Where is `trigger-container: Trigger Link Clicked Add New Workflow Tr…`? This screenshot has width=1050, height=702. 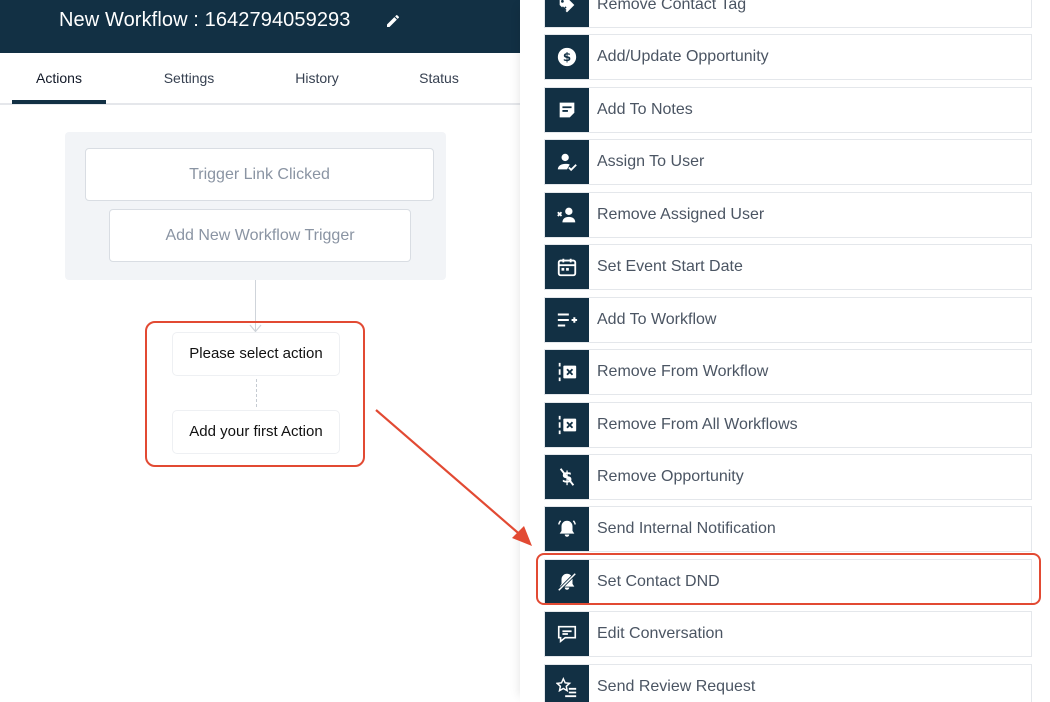
trigger-container: Trigger Link Clicked Add New Workflow Tr… is located at coordinates (255, 206).